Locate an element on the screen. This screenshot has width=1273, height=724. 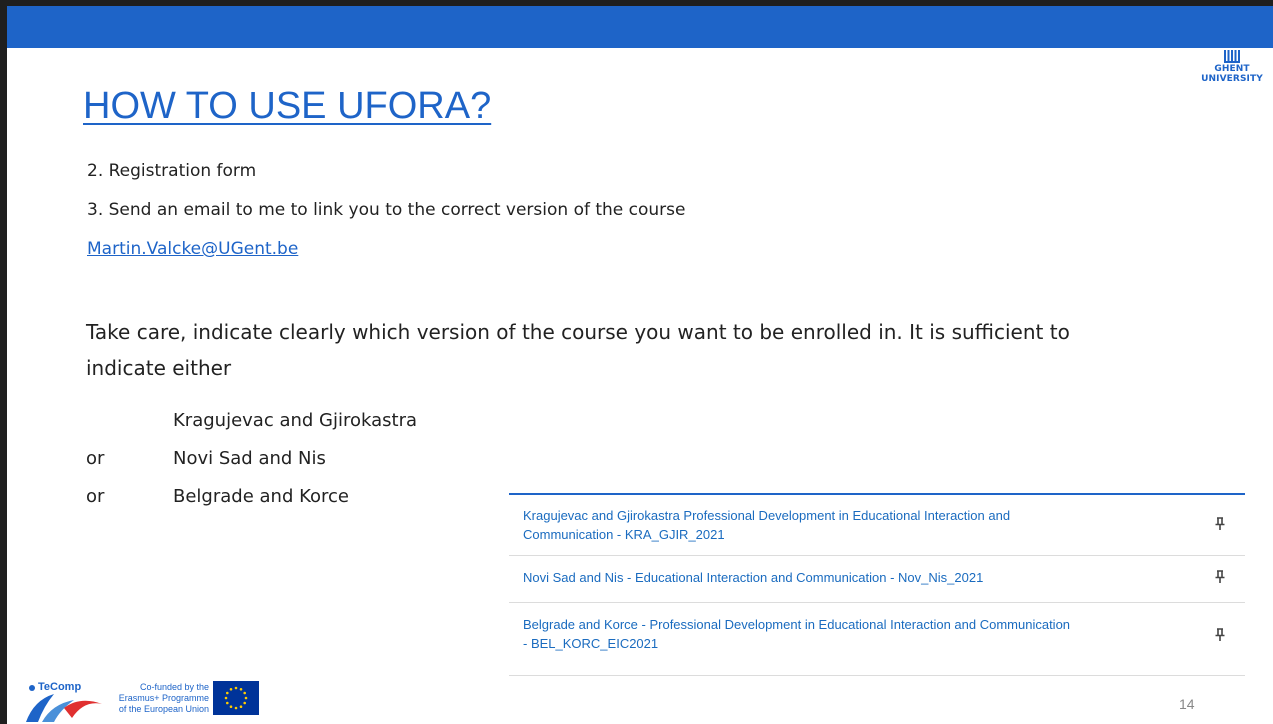
slide-title: HOW TO USE UFORA? is located at coordinates (287, 106).